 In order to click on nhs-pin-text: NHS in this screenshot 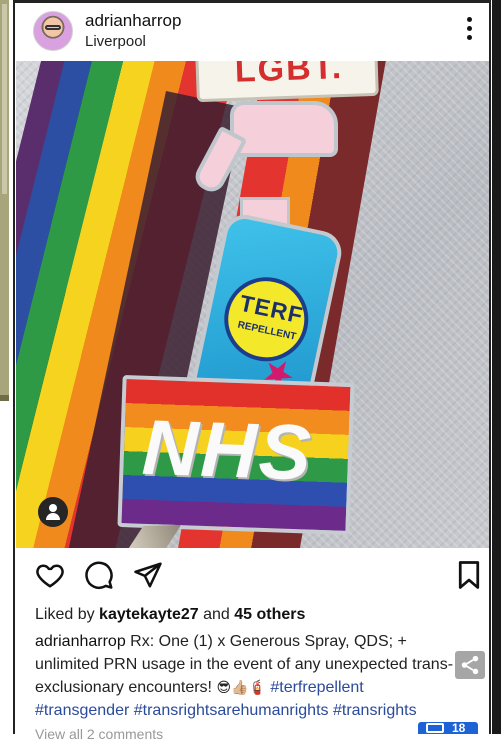, I will do `click(227, 449)`.